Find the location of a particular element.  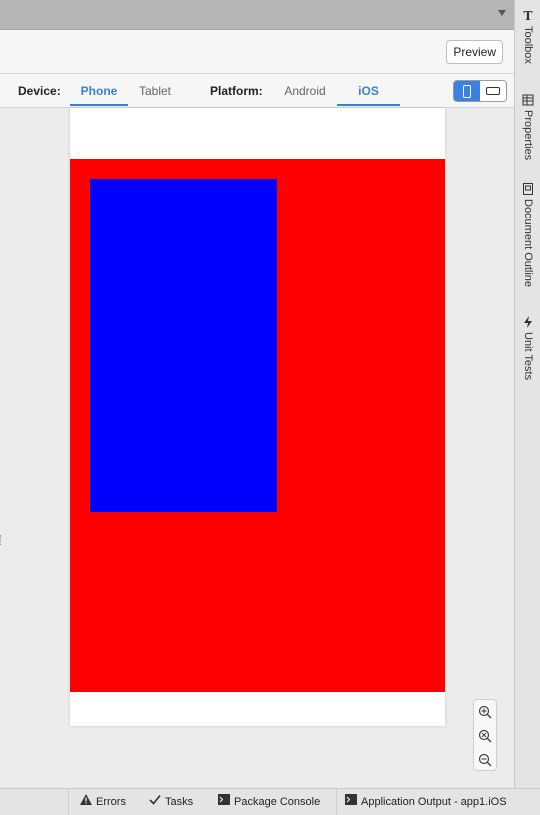

zoom-controls is located at coordinates (485, 735).